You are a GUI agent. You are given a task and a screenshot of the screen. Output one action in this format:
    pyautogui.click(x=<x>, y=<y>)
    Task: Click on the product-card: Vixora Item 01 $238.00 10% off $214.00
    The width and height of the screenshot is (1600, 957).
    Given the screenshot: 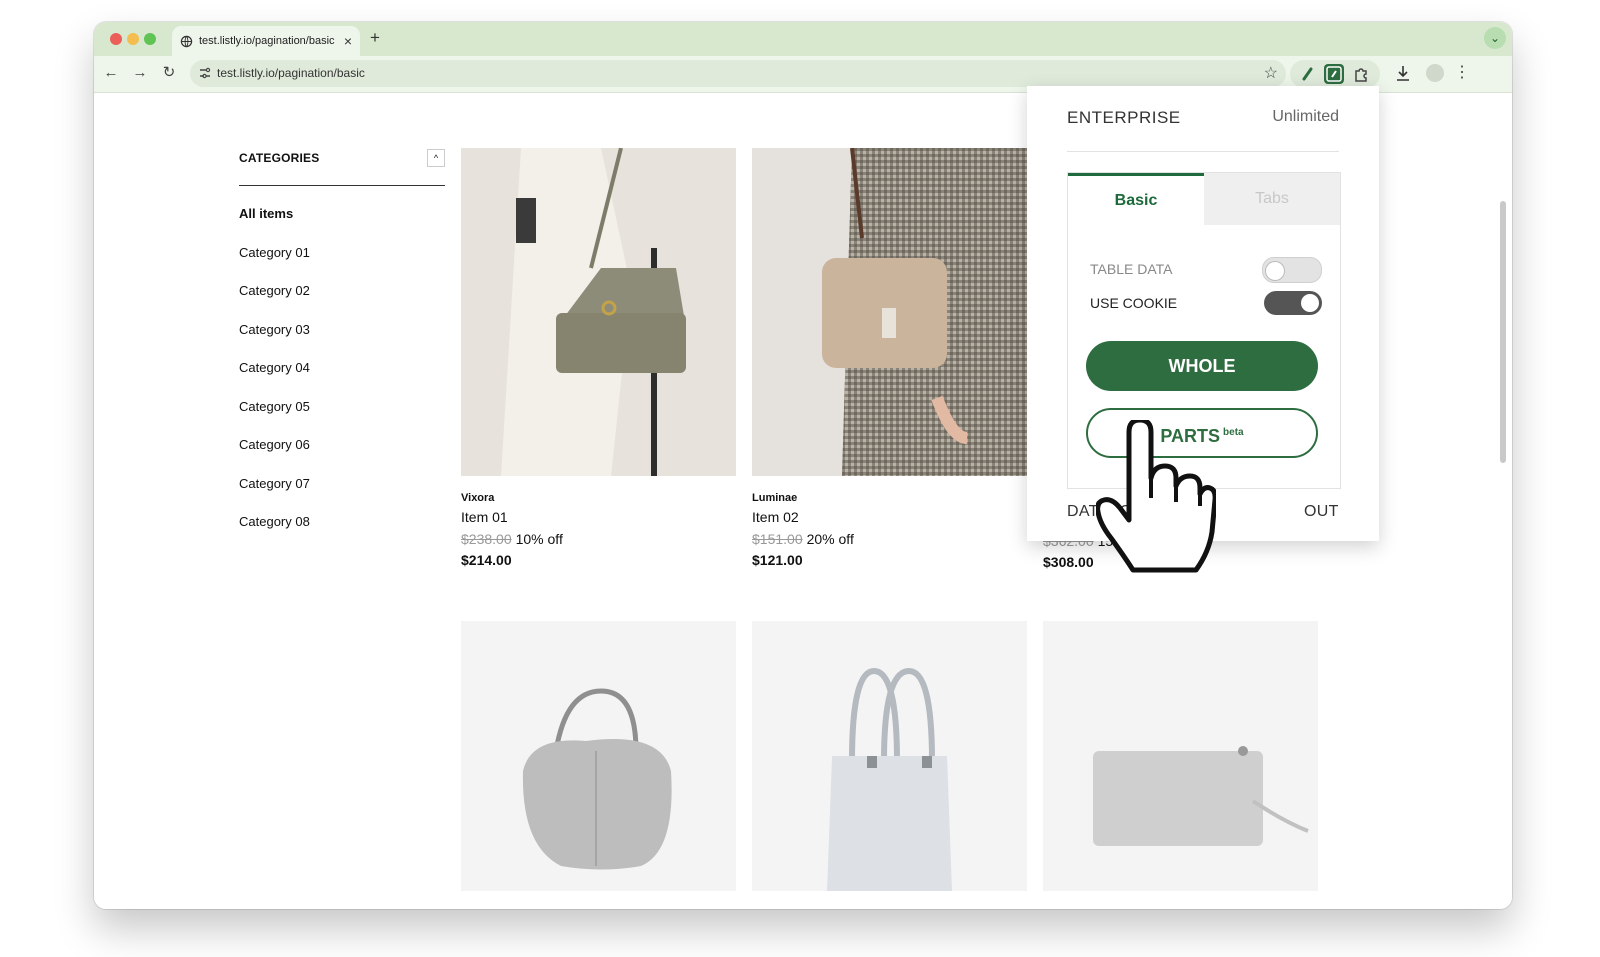 What is the action you would take?
    pyautogui.click(x=598, y=358)
    